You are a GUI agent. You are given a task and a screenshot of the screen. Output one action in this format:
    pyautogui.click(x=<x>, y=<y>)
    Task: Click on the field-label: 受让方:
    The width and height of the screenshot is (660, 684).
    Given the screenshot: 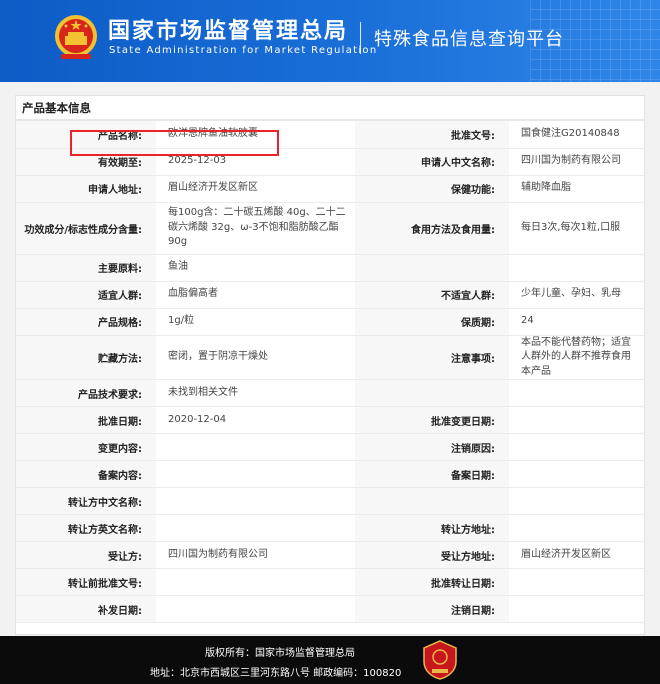 What is the action you would take?
    pyautogui.click(x=86, y=555)
    